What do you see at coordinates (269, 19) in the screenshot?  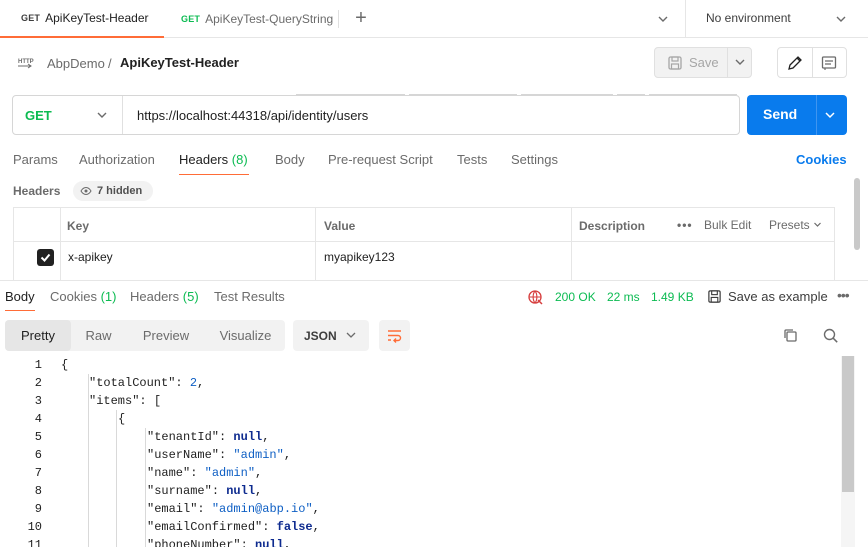 I see `tab-label: ApiKeyTest-QueryString` at bounding box center [269, 19].